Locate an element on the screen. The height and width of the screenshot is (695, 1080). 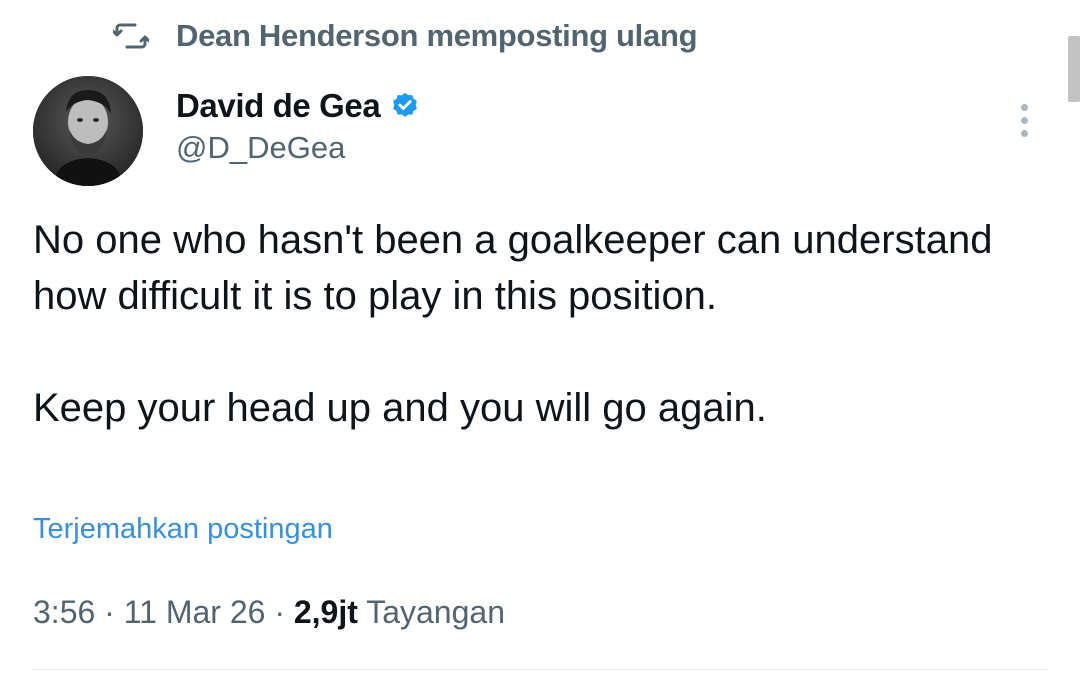
avatar is located at coordinates (88, 131).